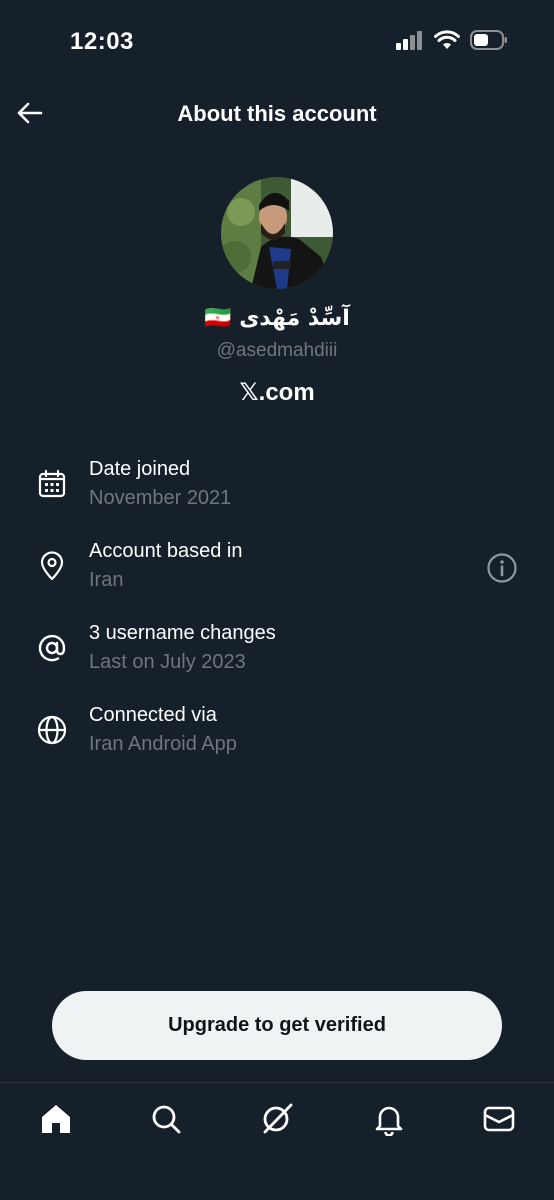 This screenshot has width=554, height=1200. I want to click on home-icon, so click(56, 1119).